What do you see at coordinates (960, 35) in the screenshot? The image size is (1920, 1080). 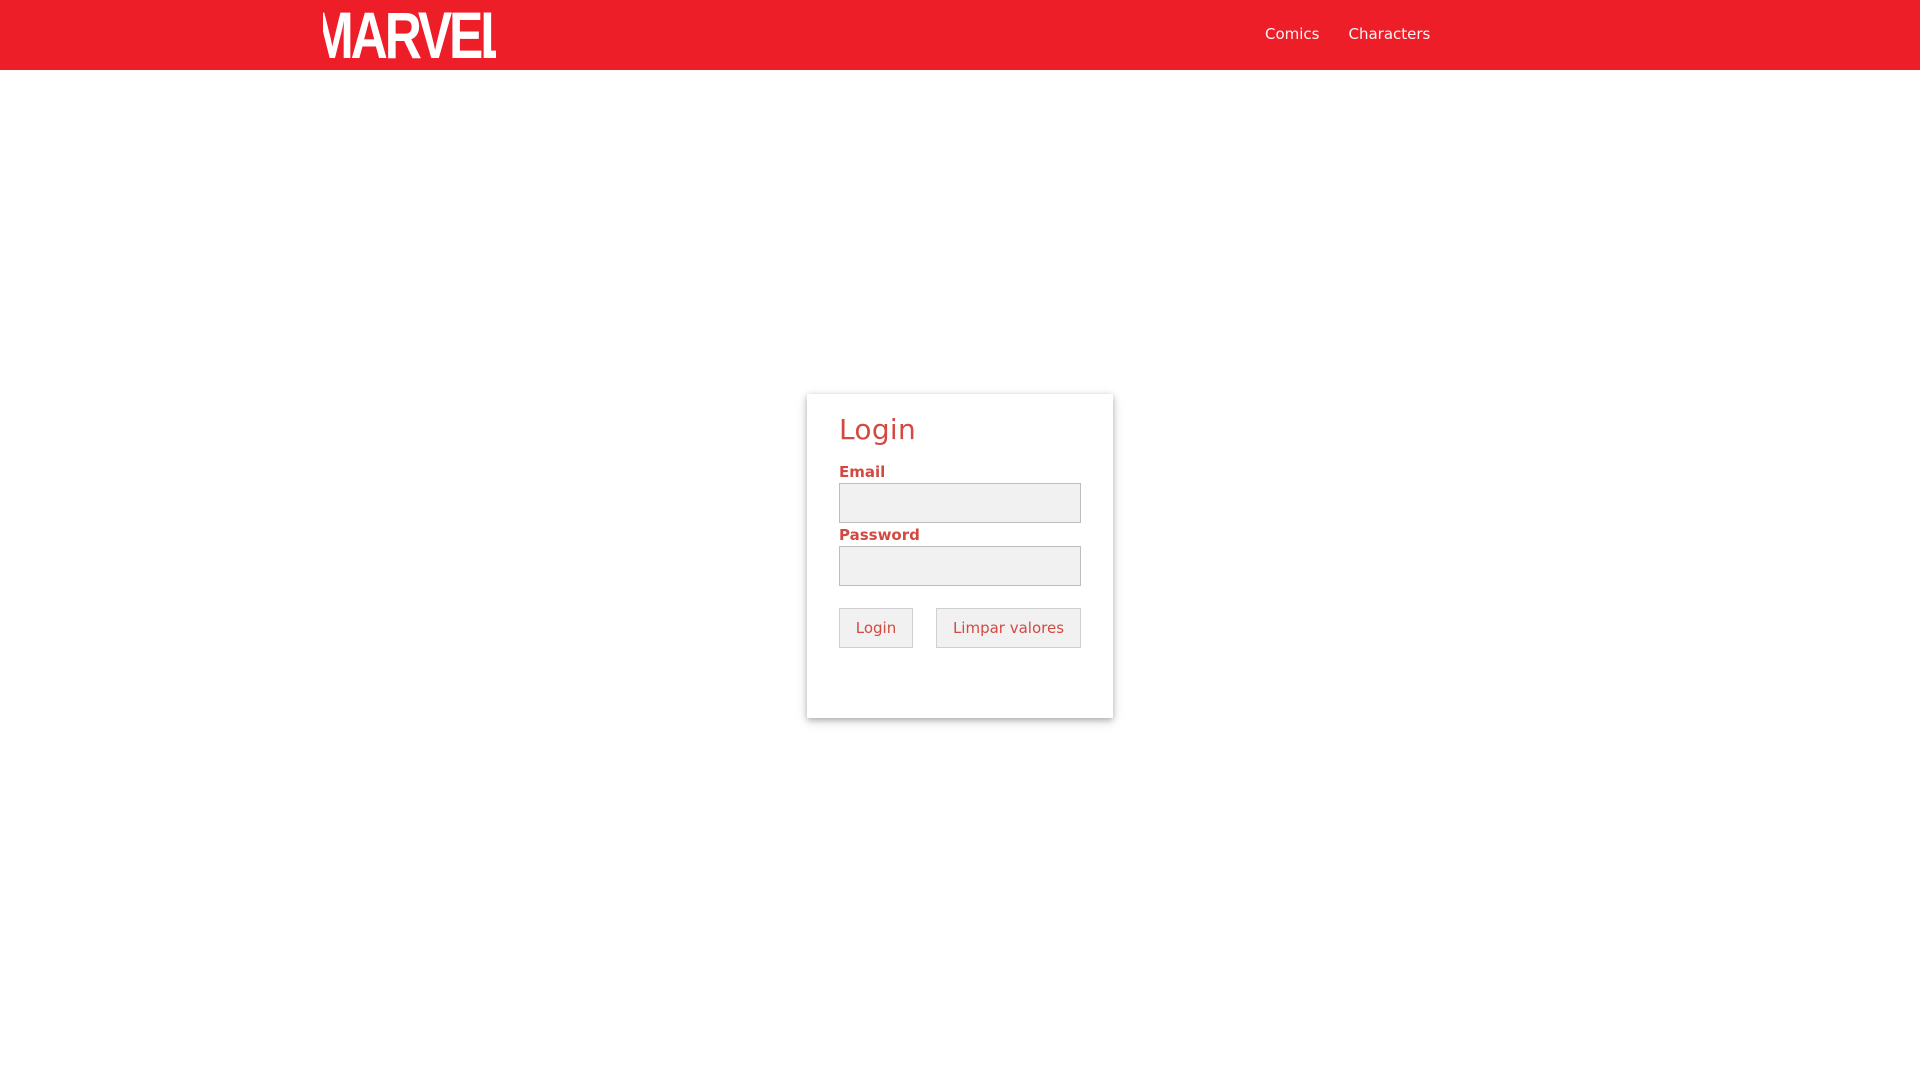 I see `top-navbar: MARVEL Comics Characters` at bounding box center [960, 35].